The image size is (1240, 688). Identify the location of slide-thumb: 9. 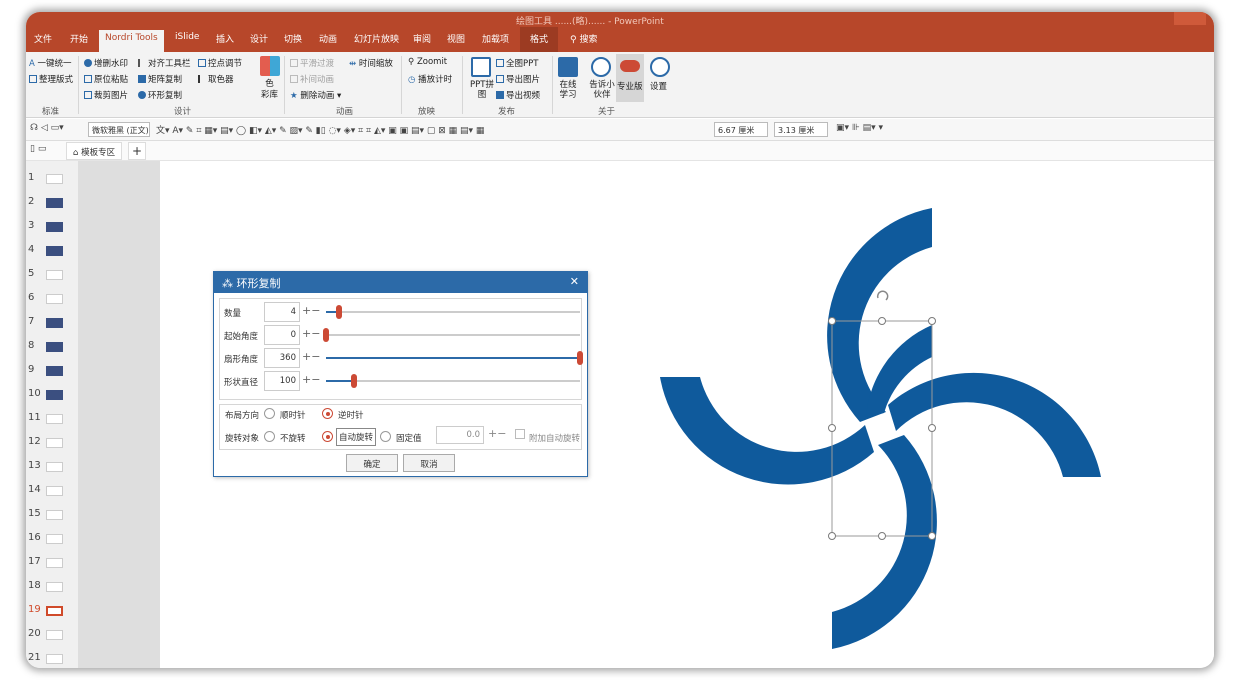
(52, 371).